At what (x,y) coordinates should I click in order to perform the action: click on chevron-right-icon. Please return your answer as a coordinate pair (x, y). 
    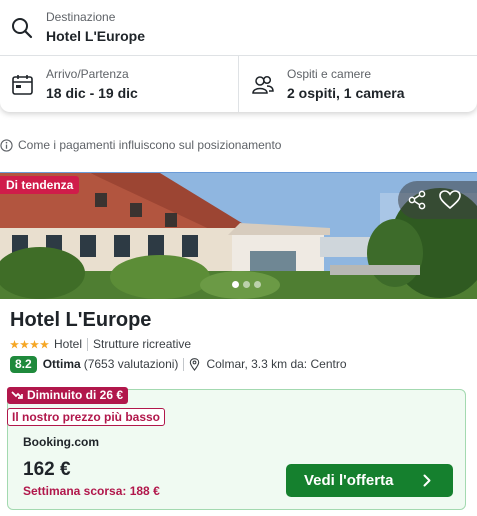
    Looking at the image, I should click on (427, 480).